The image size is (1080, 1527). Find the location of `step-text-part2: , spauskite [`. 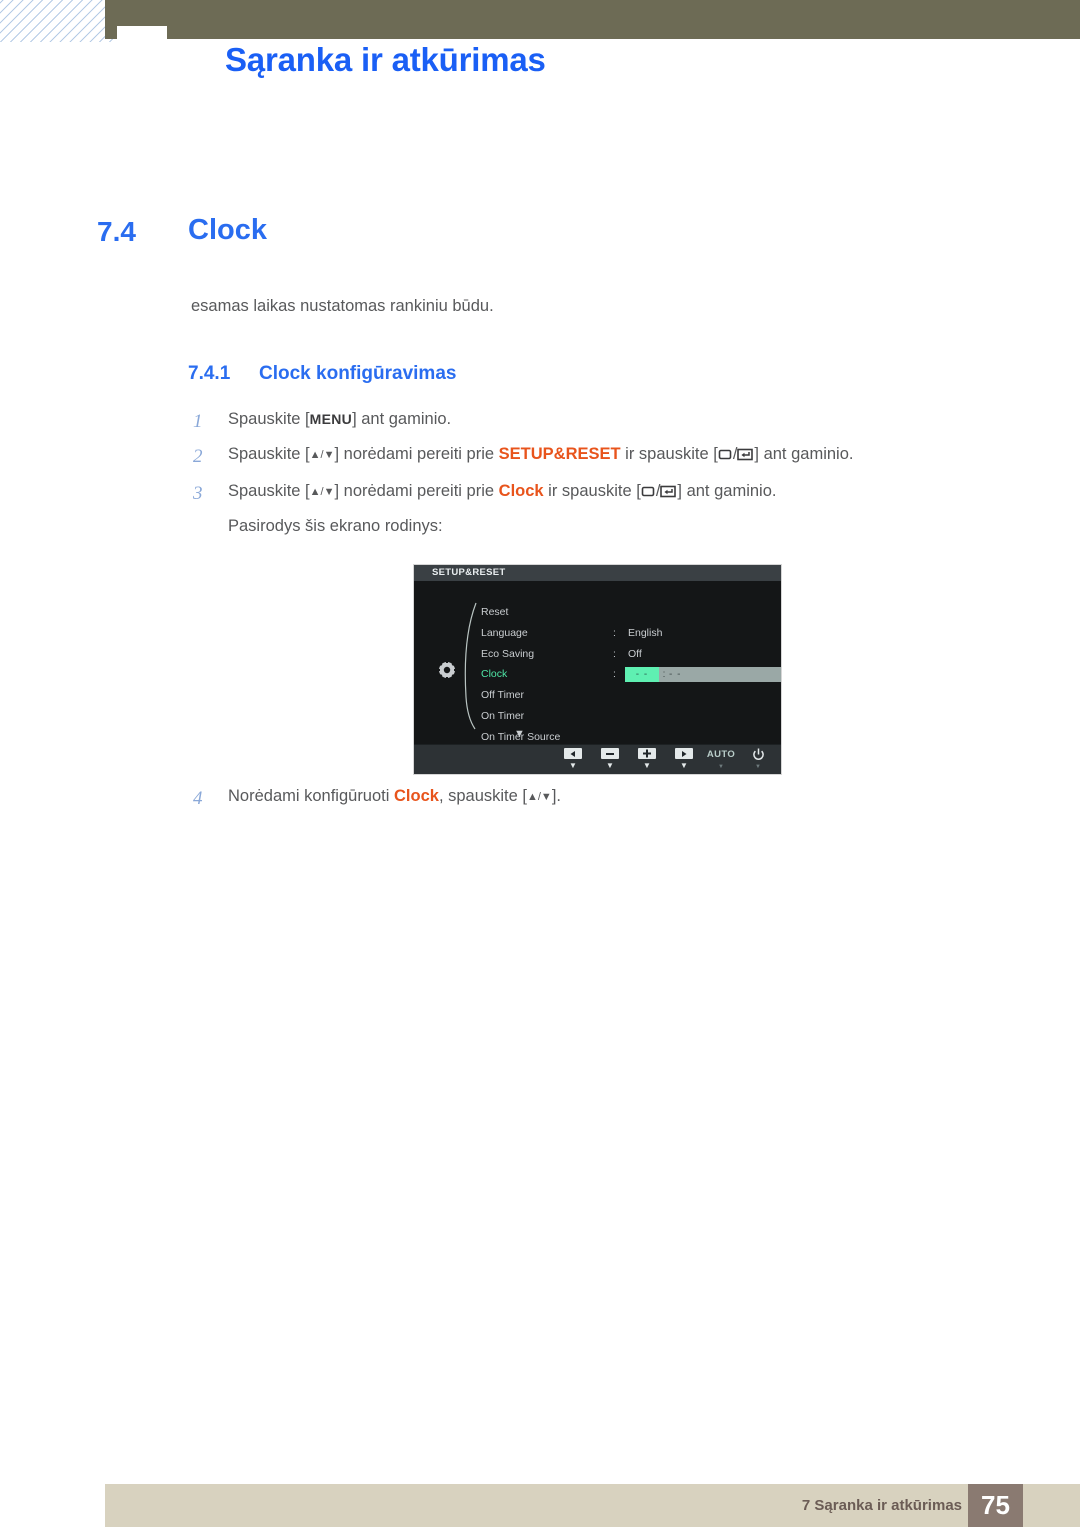

step-text-part2: , spauskite [ is located at coordinates (482, 796).